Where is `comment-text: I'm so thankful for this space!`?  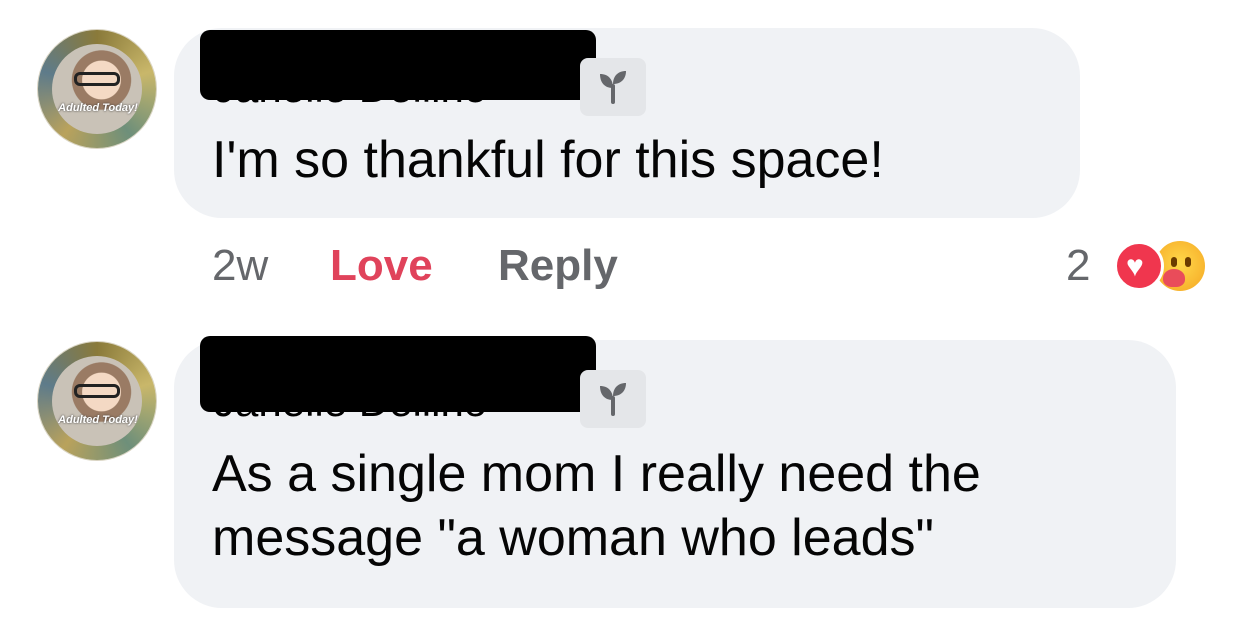
comment-text: I'm so thankful for this space! is located at coordinates (548, 160).